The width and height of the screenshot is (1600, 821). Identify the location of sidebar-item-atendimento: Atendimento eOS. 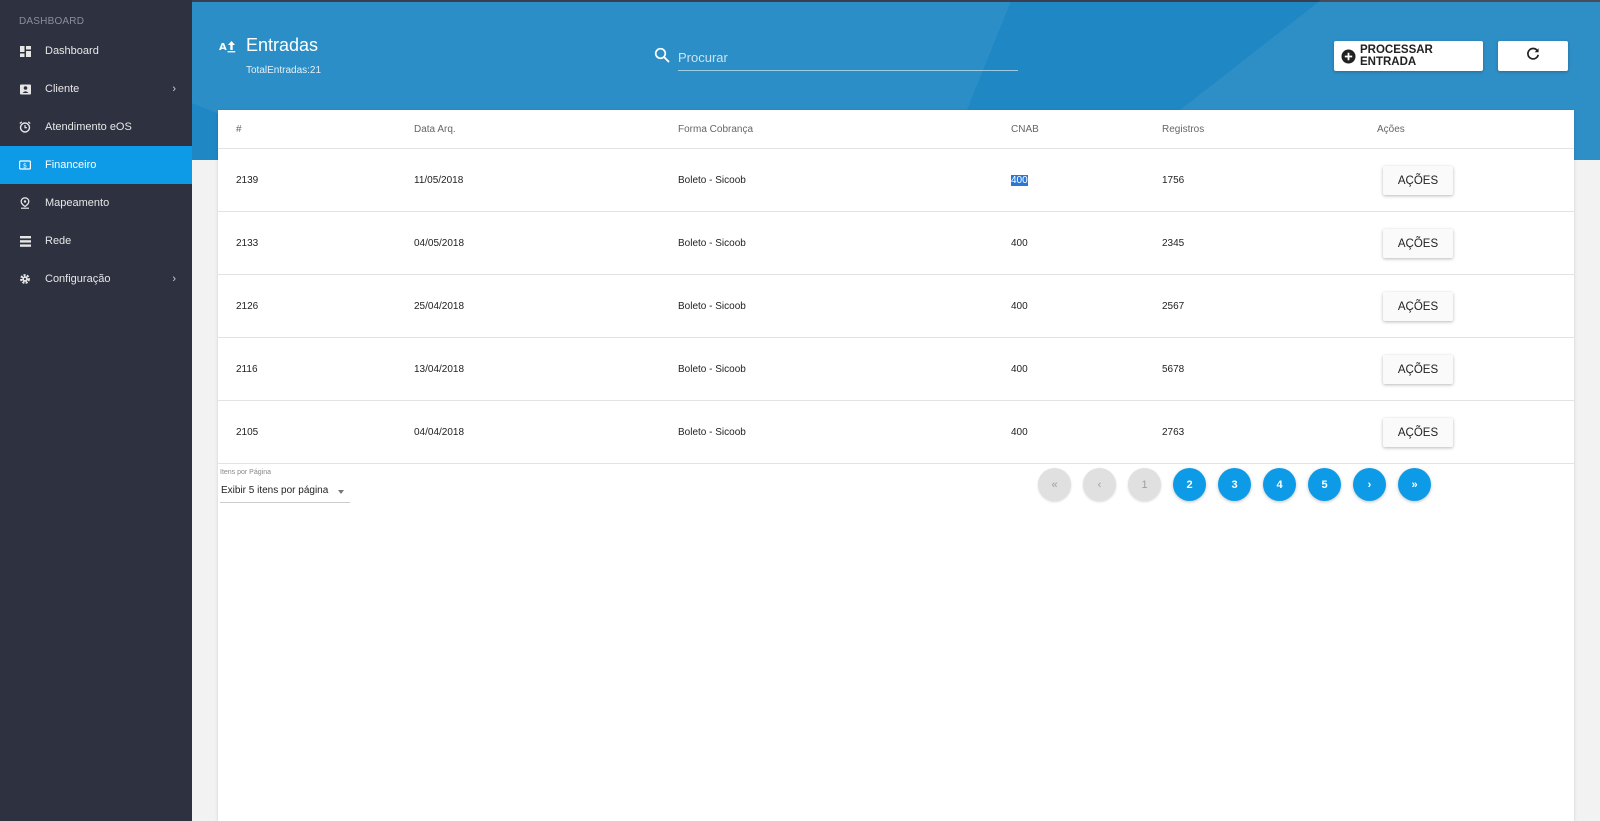
(96, 127).